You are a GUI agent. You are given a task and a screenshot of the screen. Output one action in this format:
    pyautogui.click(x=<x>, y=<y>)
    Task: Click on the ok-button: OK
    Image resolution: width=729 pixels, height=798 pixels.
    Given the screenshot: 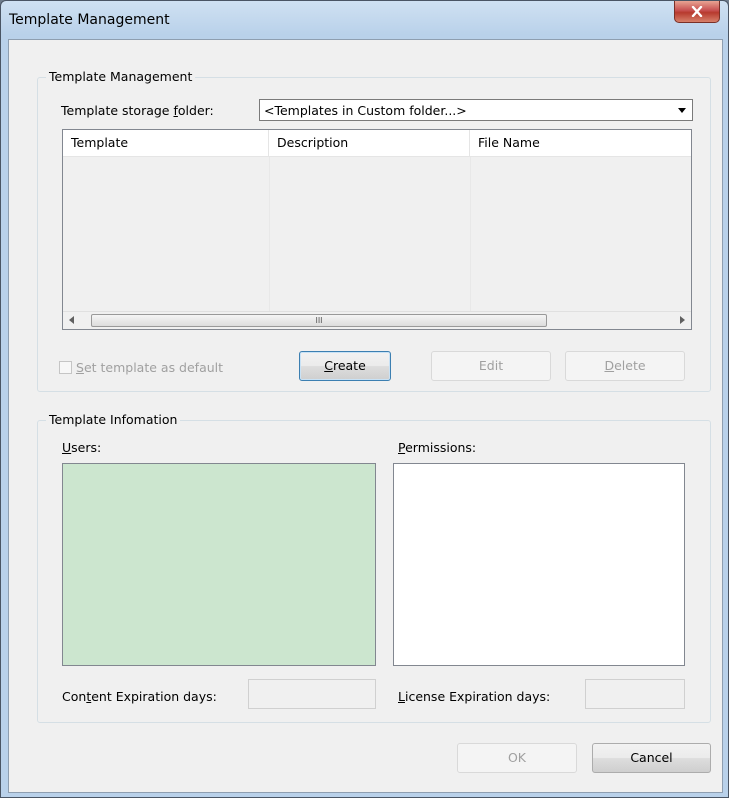 What is the action you would take?
    pyautogui.click(x=517, y=758)
    